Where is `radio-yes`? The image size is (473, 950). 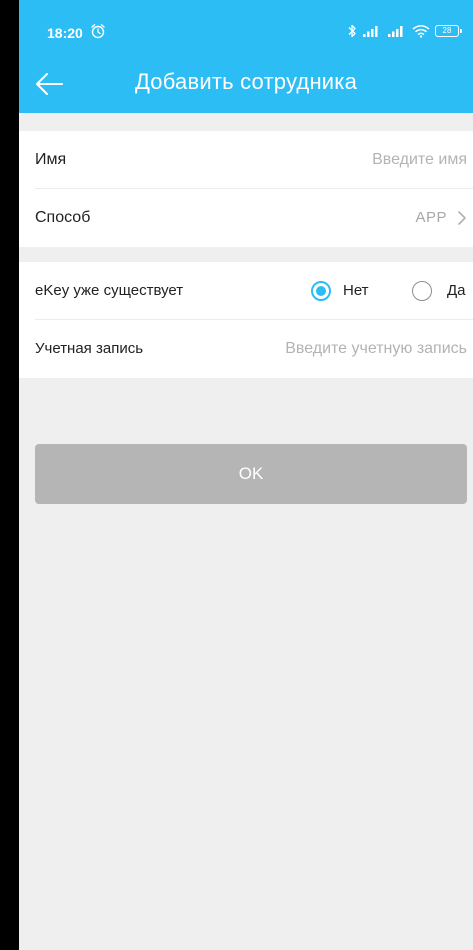
radio-yes is located at coordinates (422, 291).